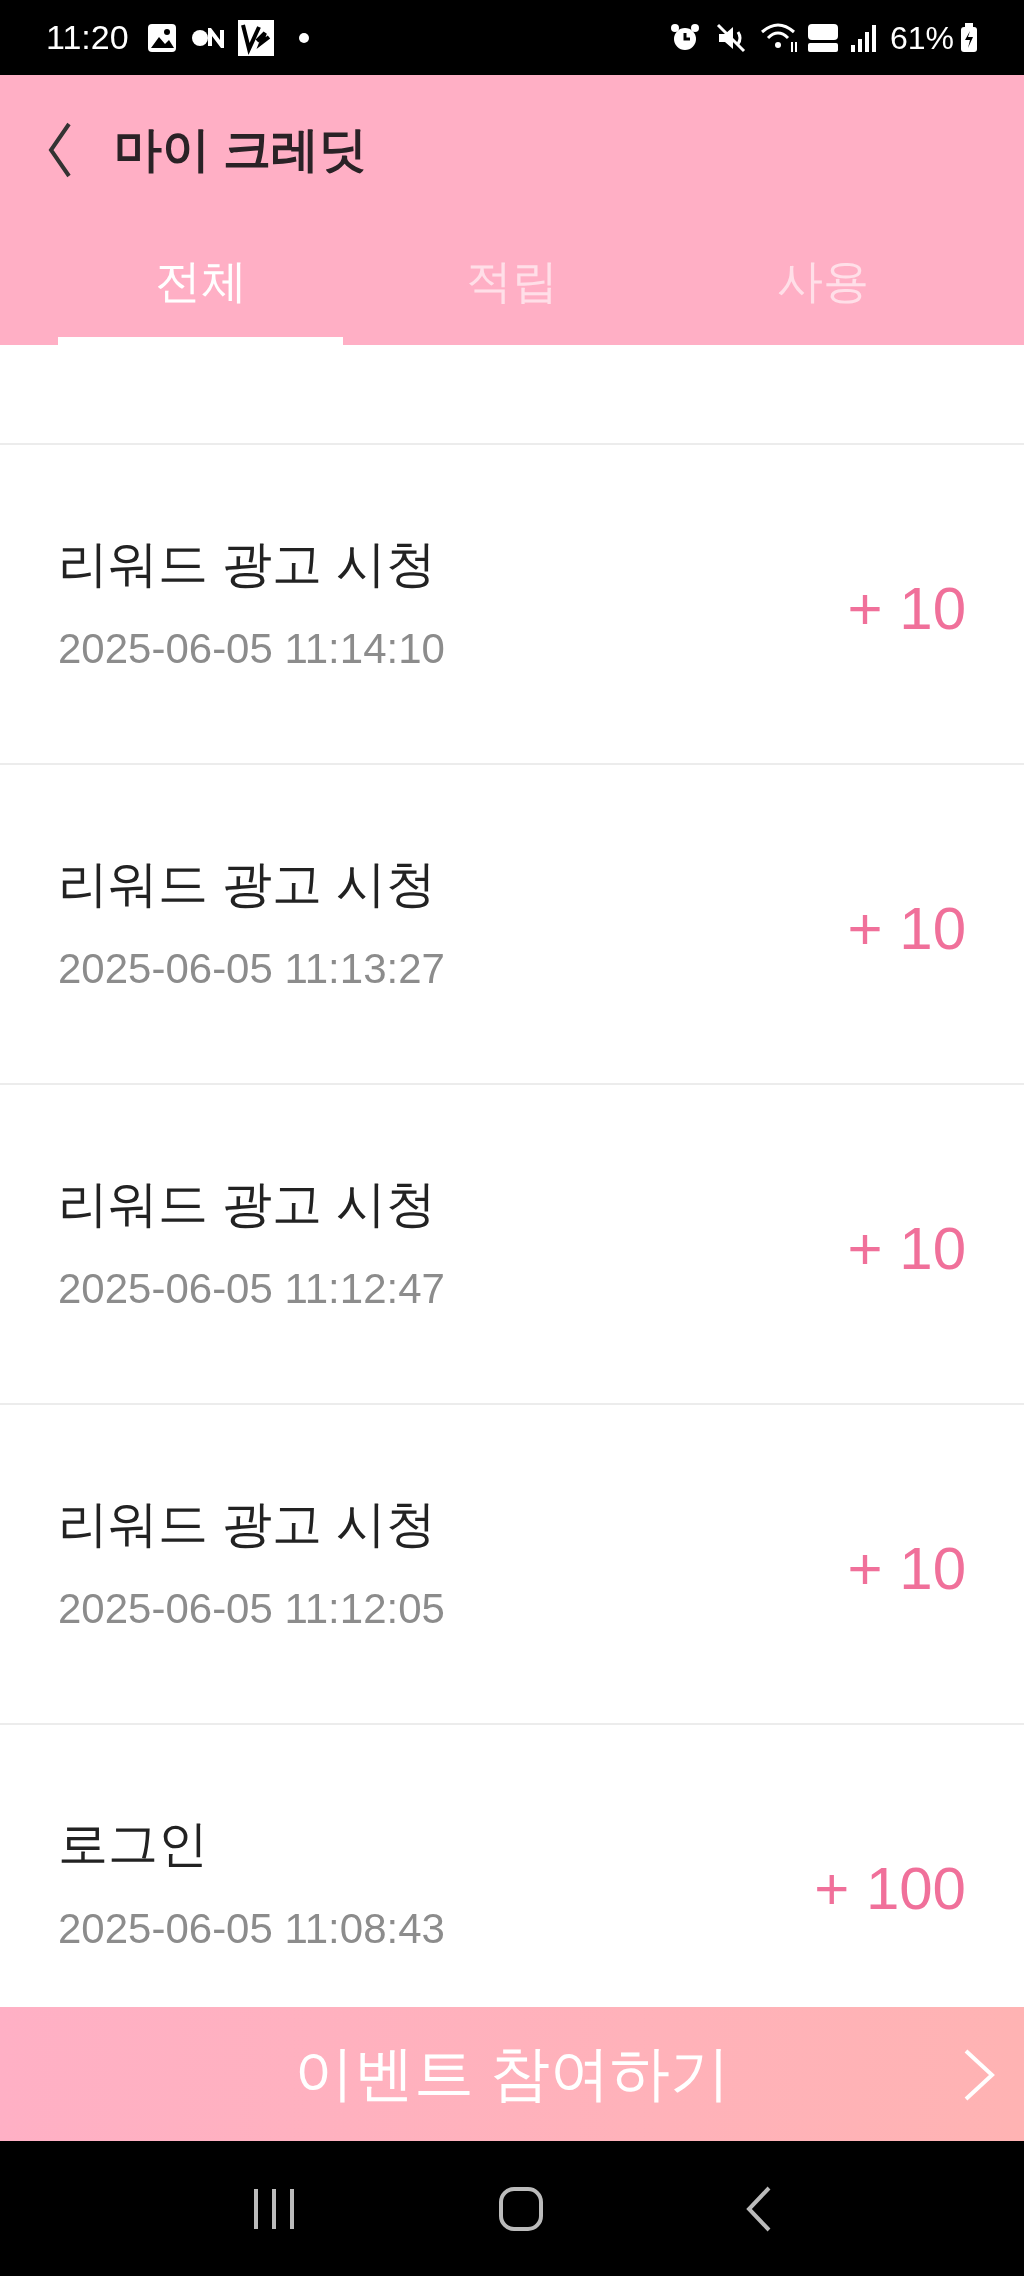  I want to click on on-icon, so click(208, 37).